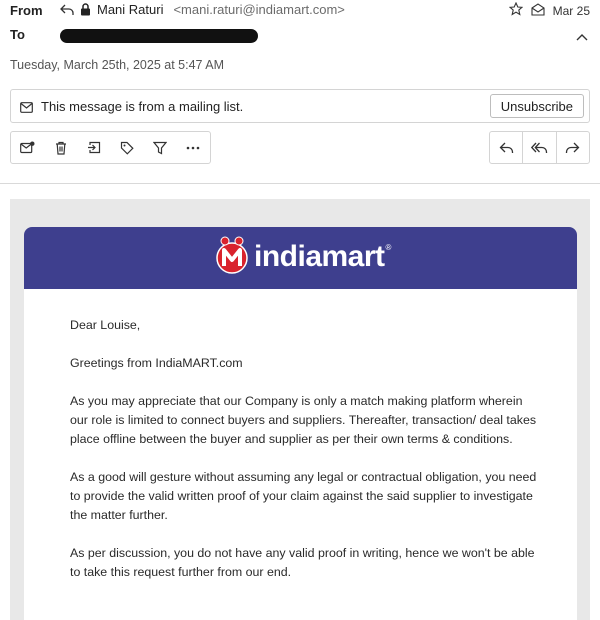  I want to click on forward-icon, so click(572, 148).